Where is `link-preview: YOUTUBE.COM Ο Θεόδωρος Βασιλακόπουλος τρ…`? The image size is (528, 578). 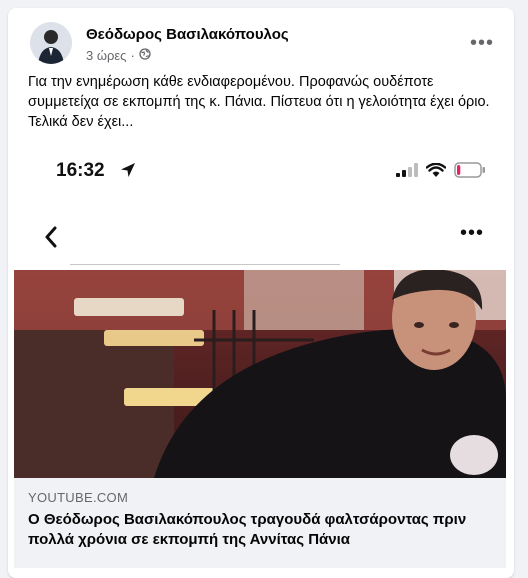
link-preview: YOUTUBE.COM Ο Θεόδωρος Βασιλακόπουλος τρ… is located at coordinates (260, 523).